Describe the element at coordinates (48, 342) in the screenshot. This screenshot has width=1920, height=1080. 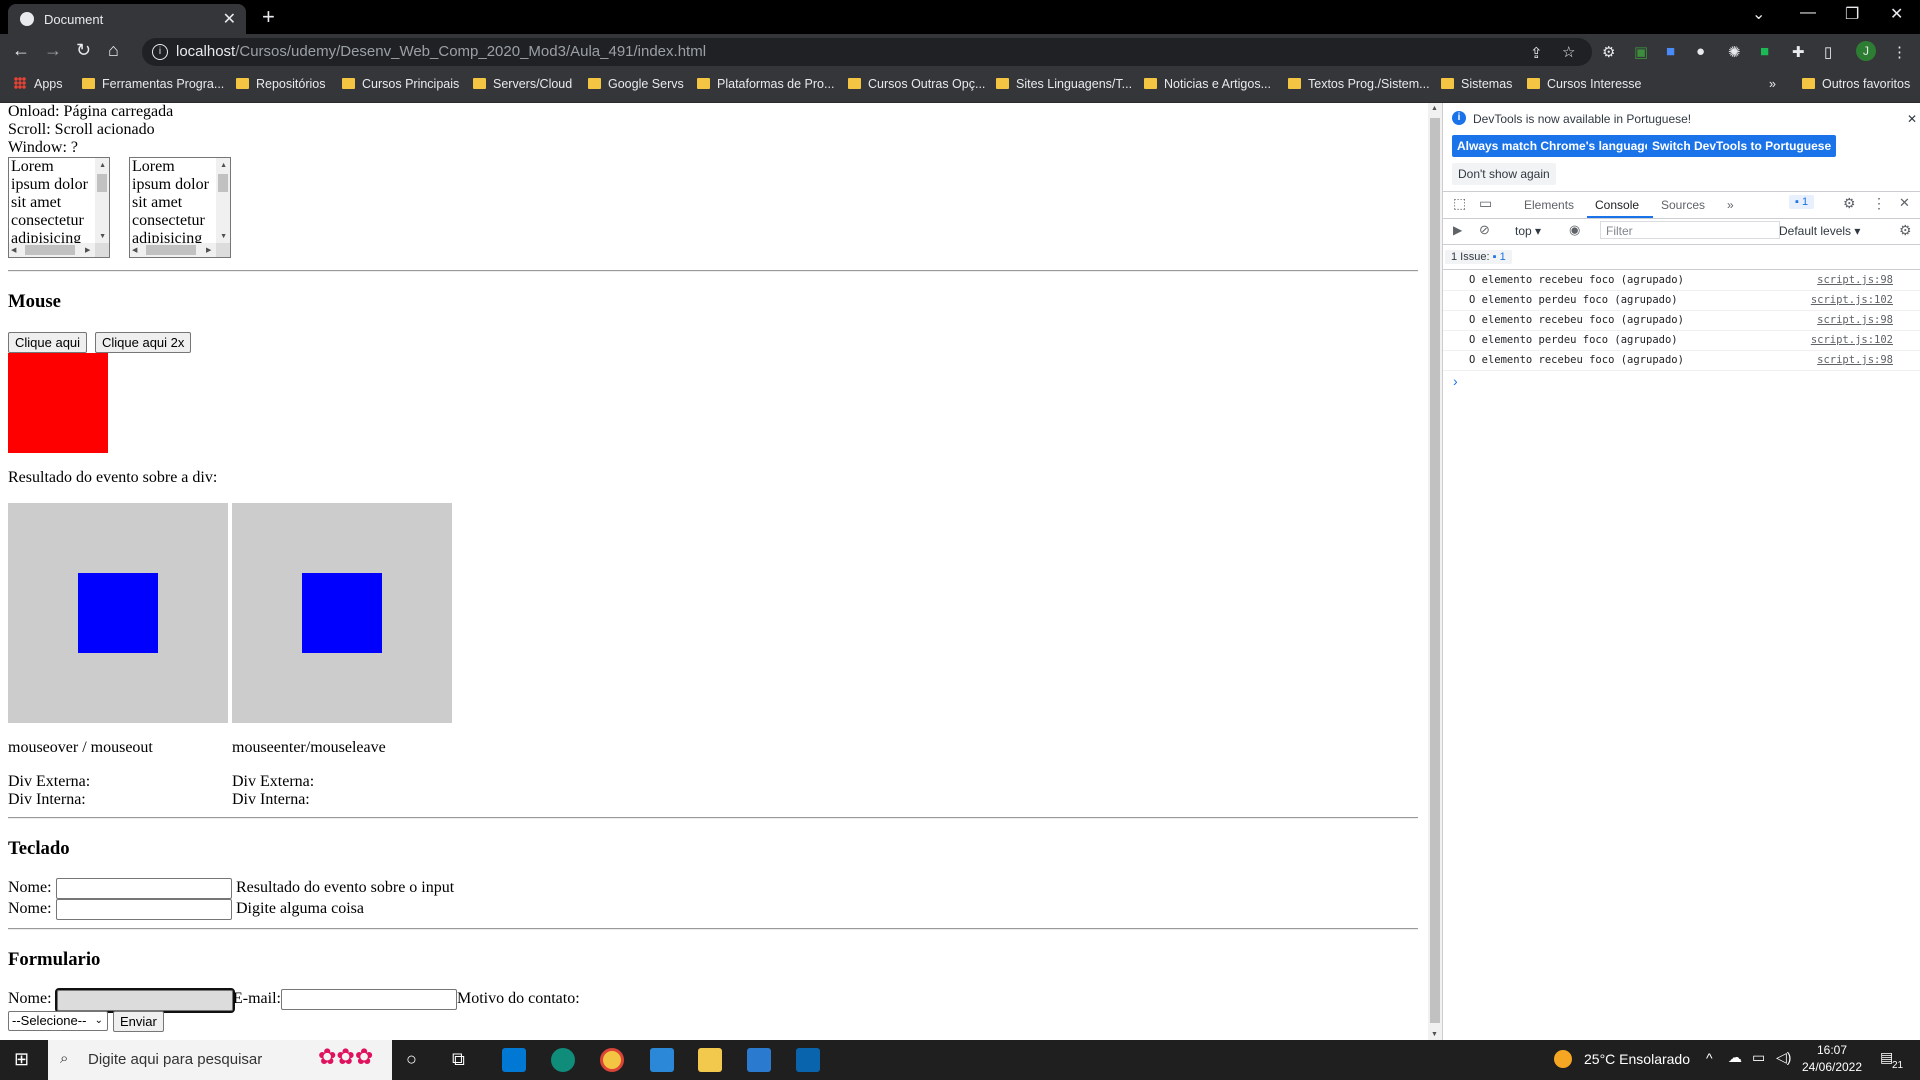
I see `click-button: Clique aqui` at that location.